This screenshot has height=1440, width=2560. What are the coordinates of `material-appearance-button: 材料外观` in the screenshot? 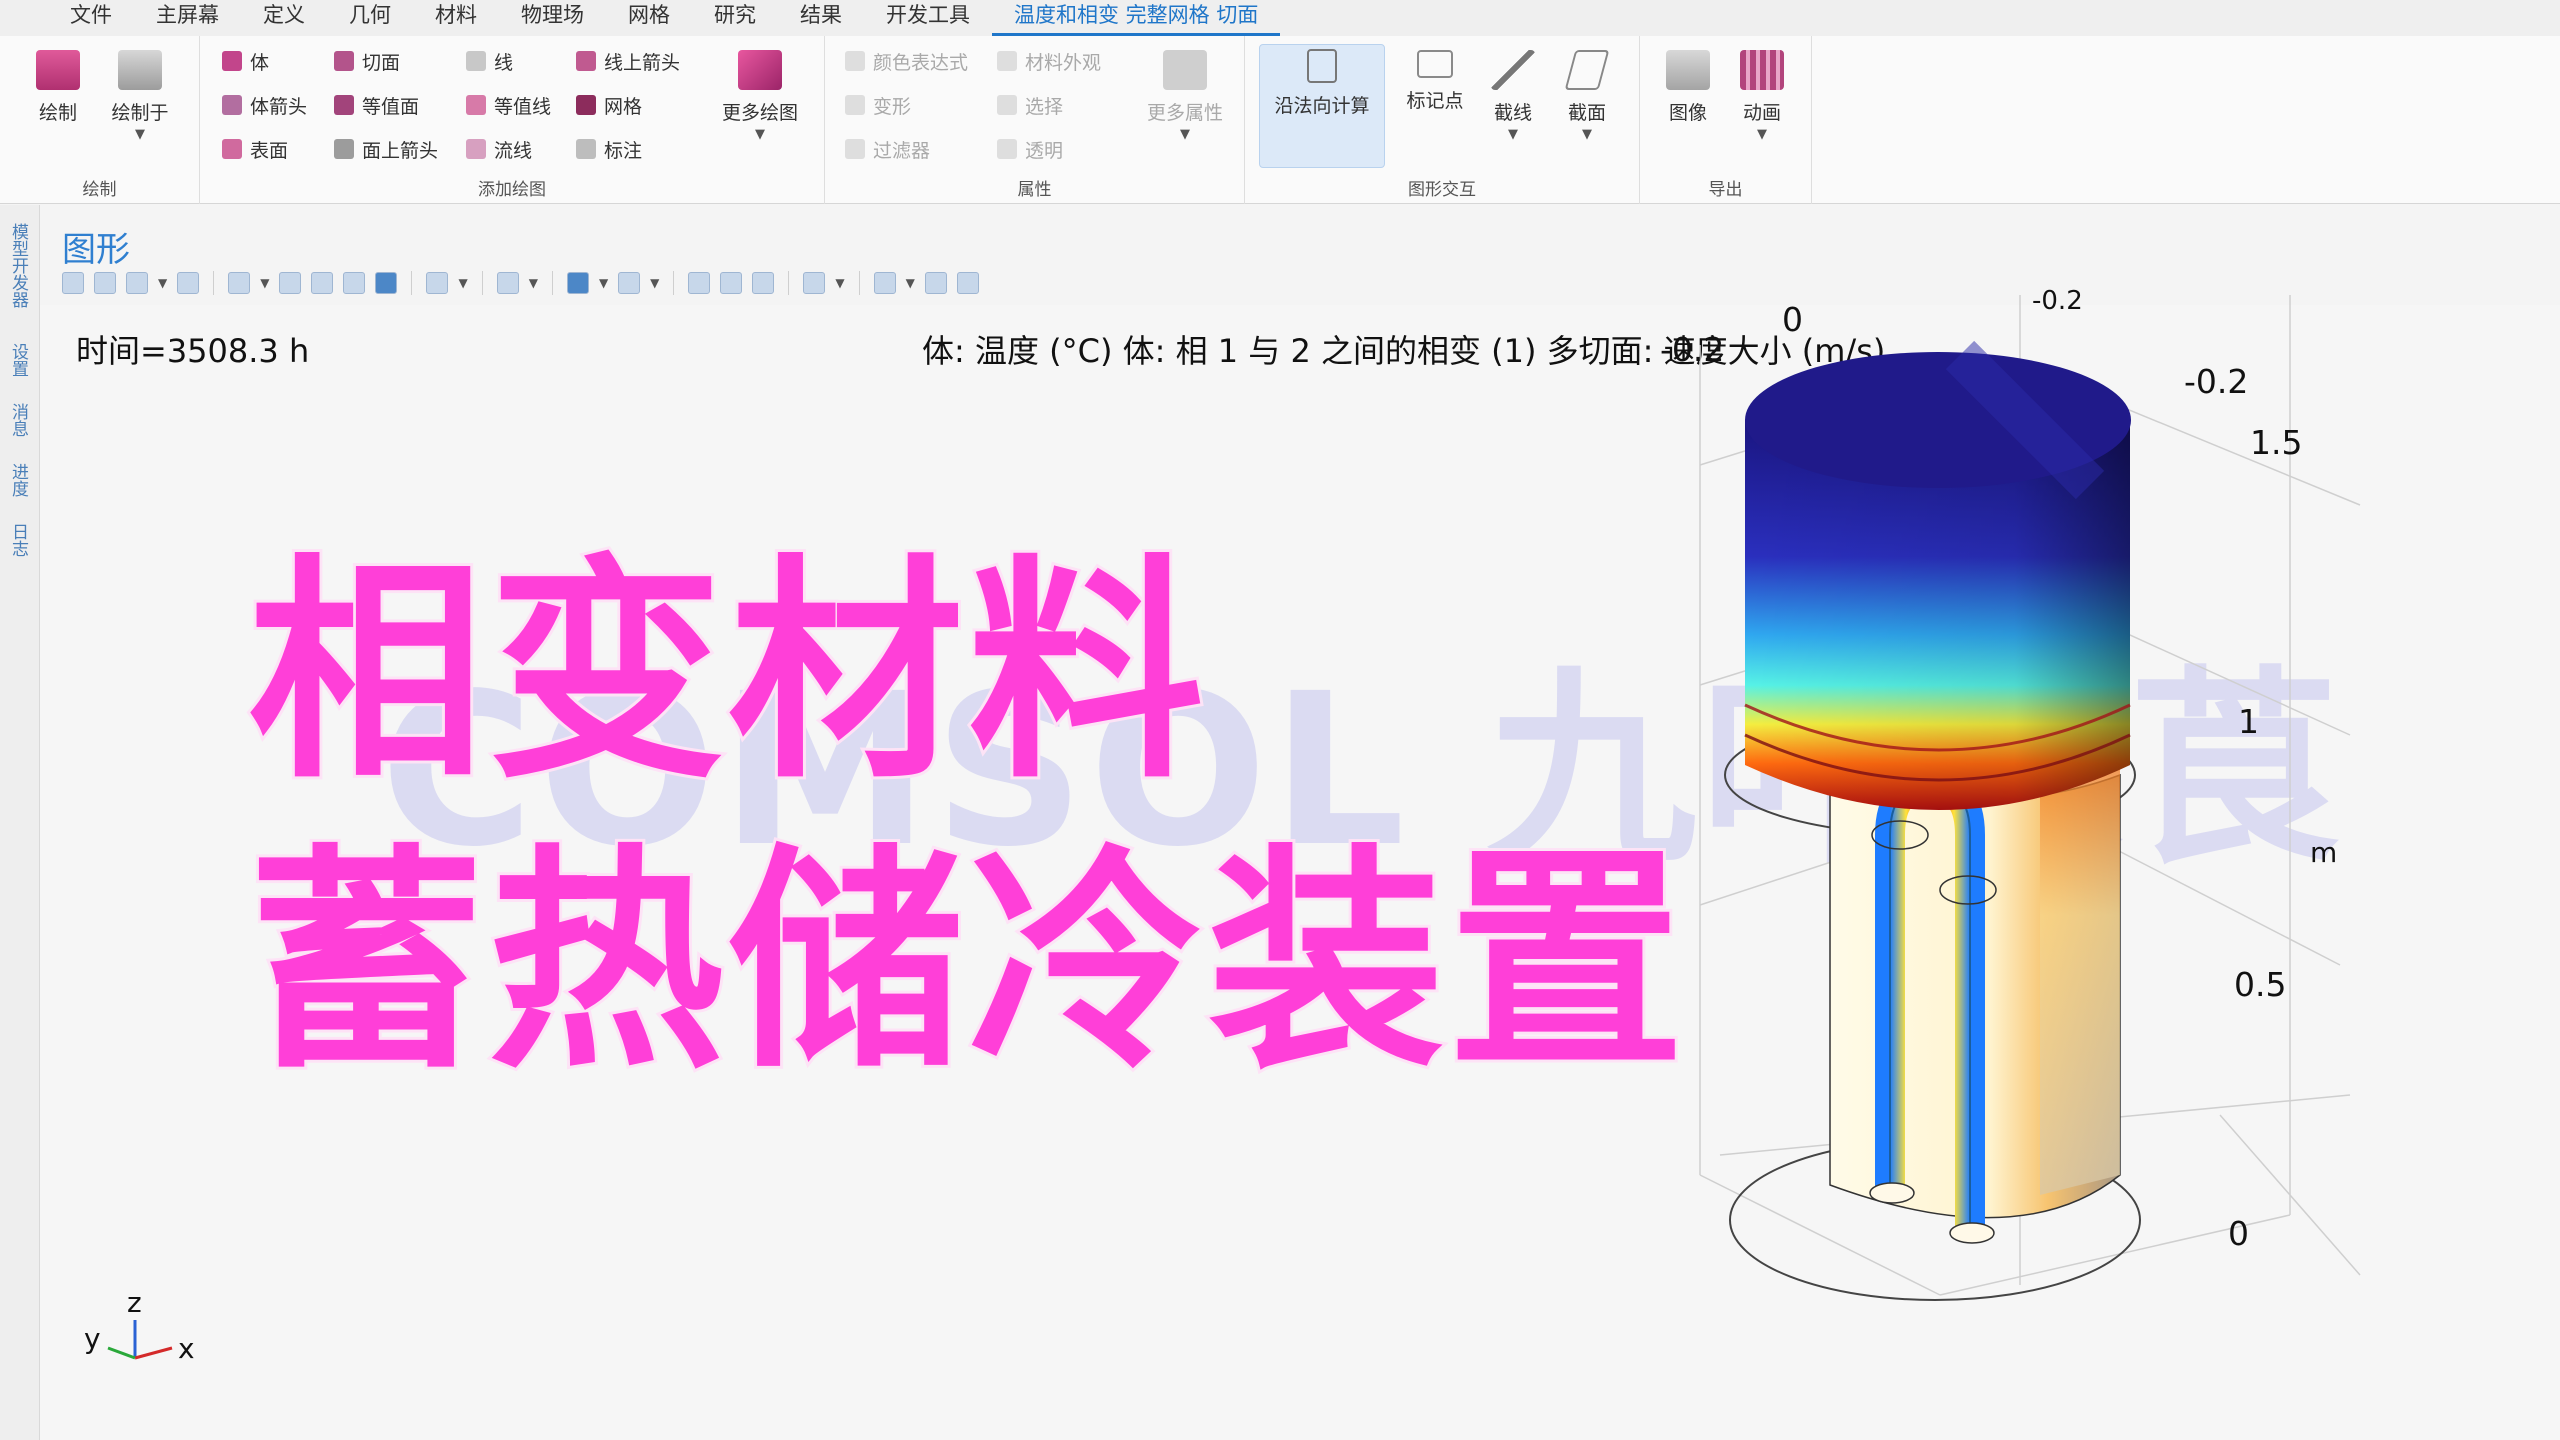 It's located at (1049, 61).